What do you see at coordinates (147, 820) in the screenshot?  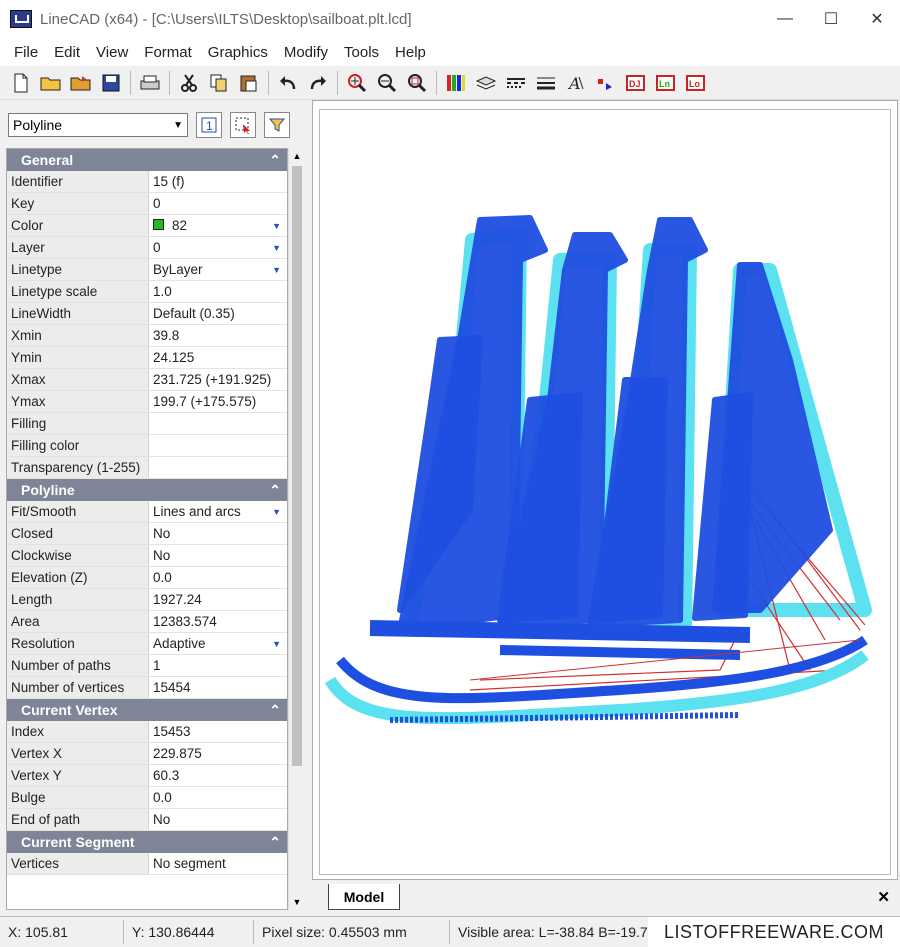 I see `property-row: End of path No` at bounding box center [147, 820].